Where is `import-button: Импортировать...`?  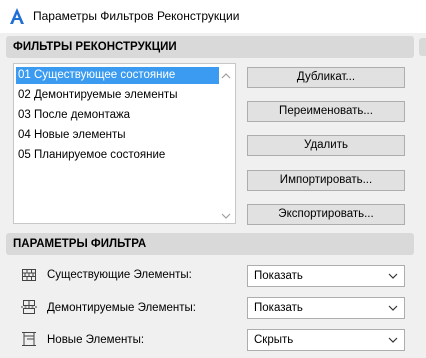 import-button: Импортировать... is located at coordinates (326, 180).